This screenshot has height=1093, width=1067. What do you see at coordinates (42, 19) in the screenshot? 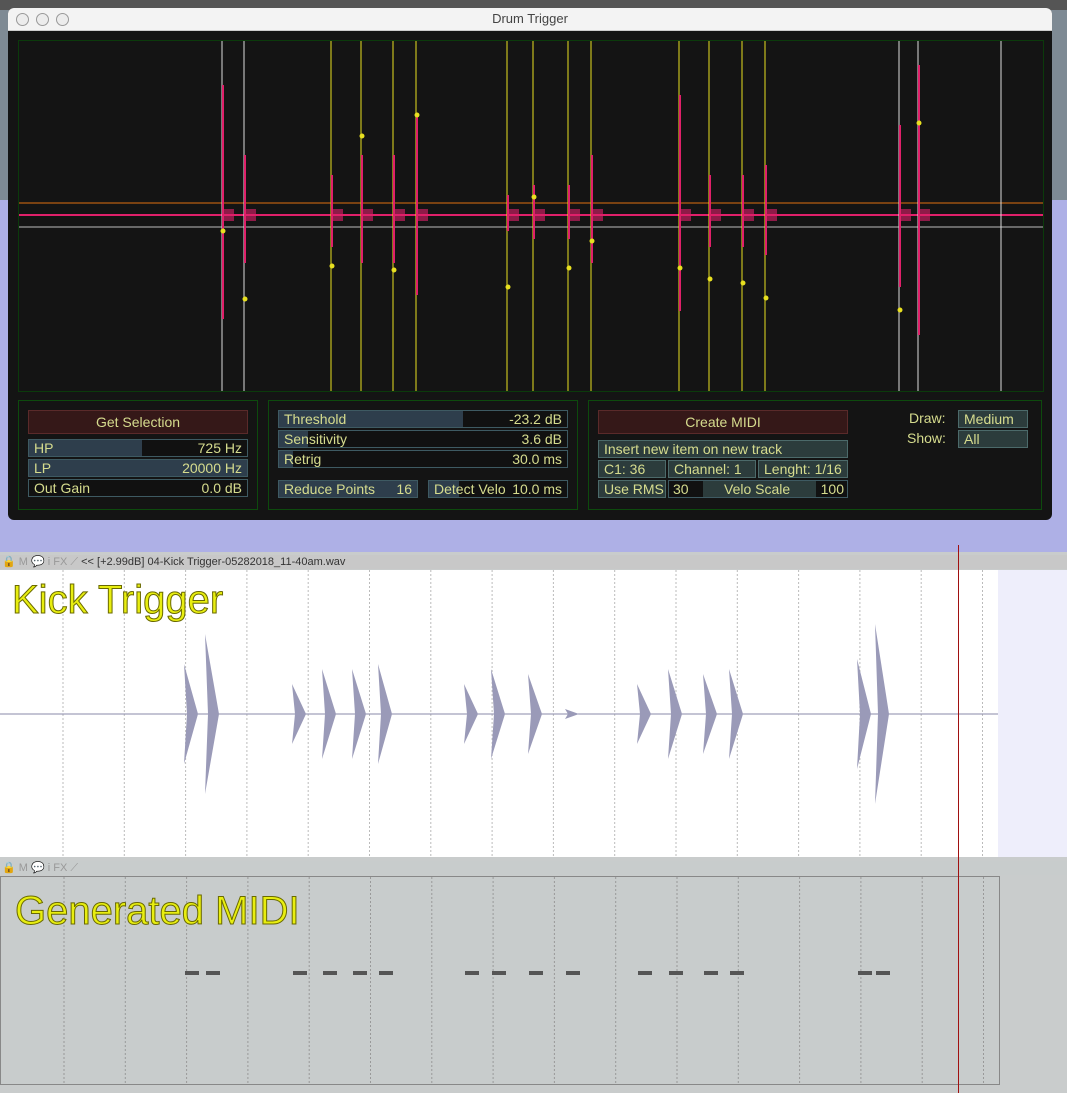
I see `minimize-button` at bounding box center [42, 19].